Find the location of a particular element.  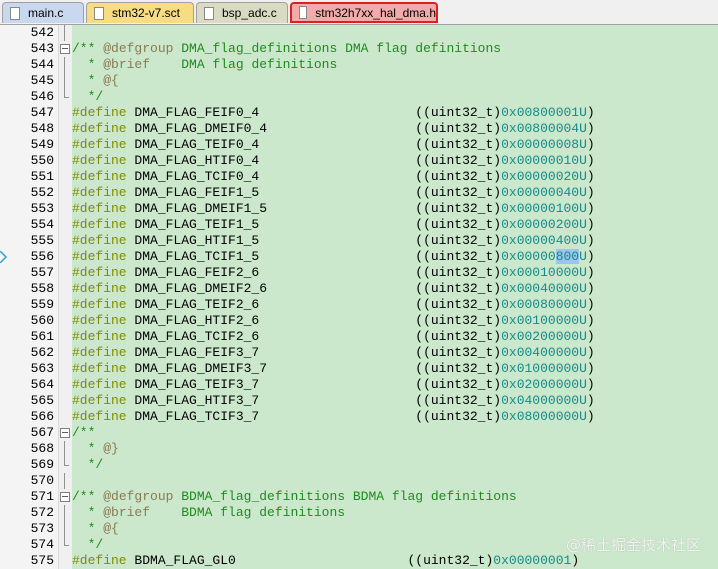

tab-main-c: main.c is located at coordinates (43, 12).